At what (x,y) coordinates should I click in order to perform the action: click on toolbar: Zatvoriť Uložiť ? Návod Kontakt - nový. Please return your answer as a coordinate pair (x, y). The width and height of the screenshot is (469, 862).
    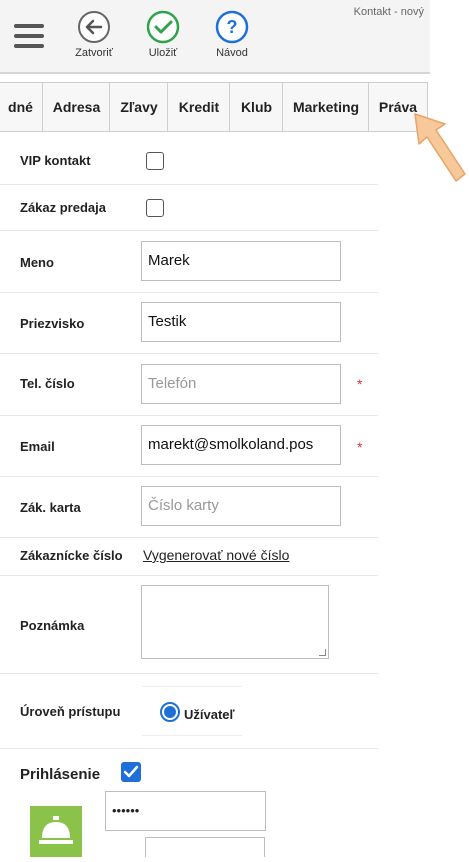
    Looking at the image, I should click on (215, 37).